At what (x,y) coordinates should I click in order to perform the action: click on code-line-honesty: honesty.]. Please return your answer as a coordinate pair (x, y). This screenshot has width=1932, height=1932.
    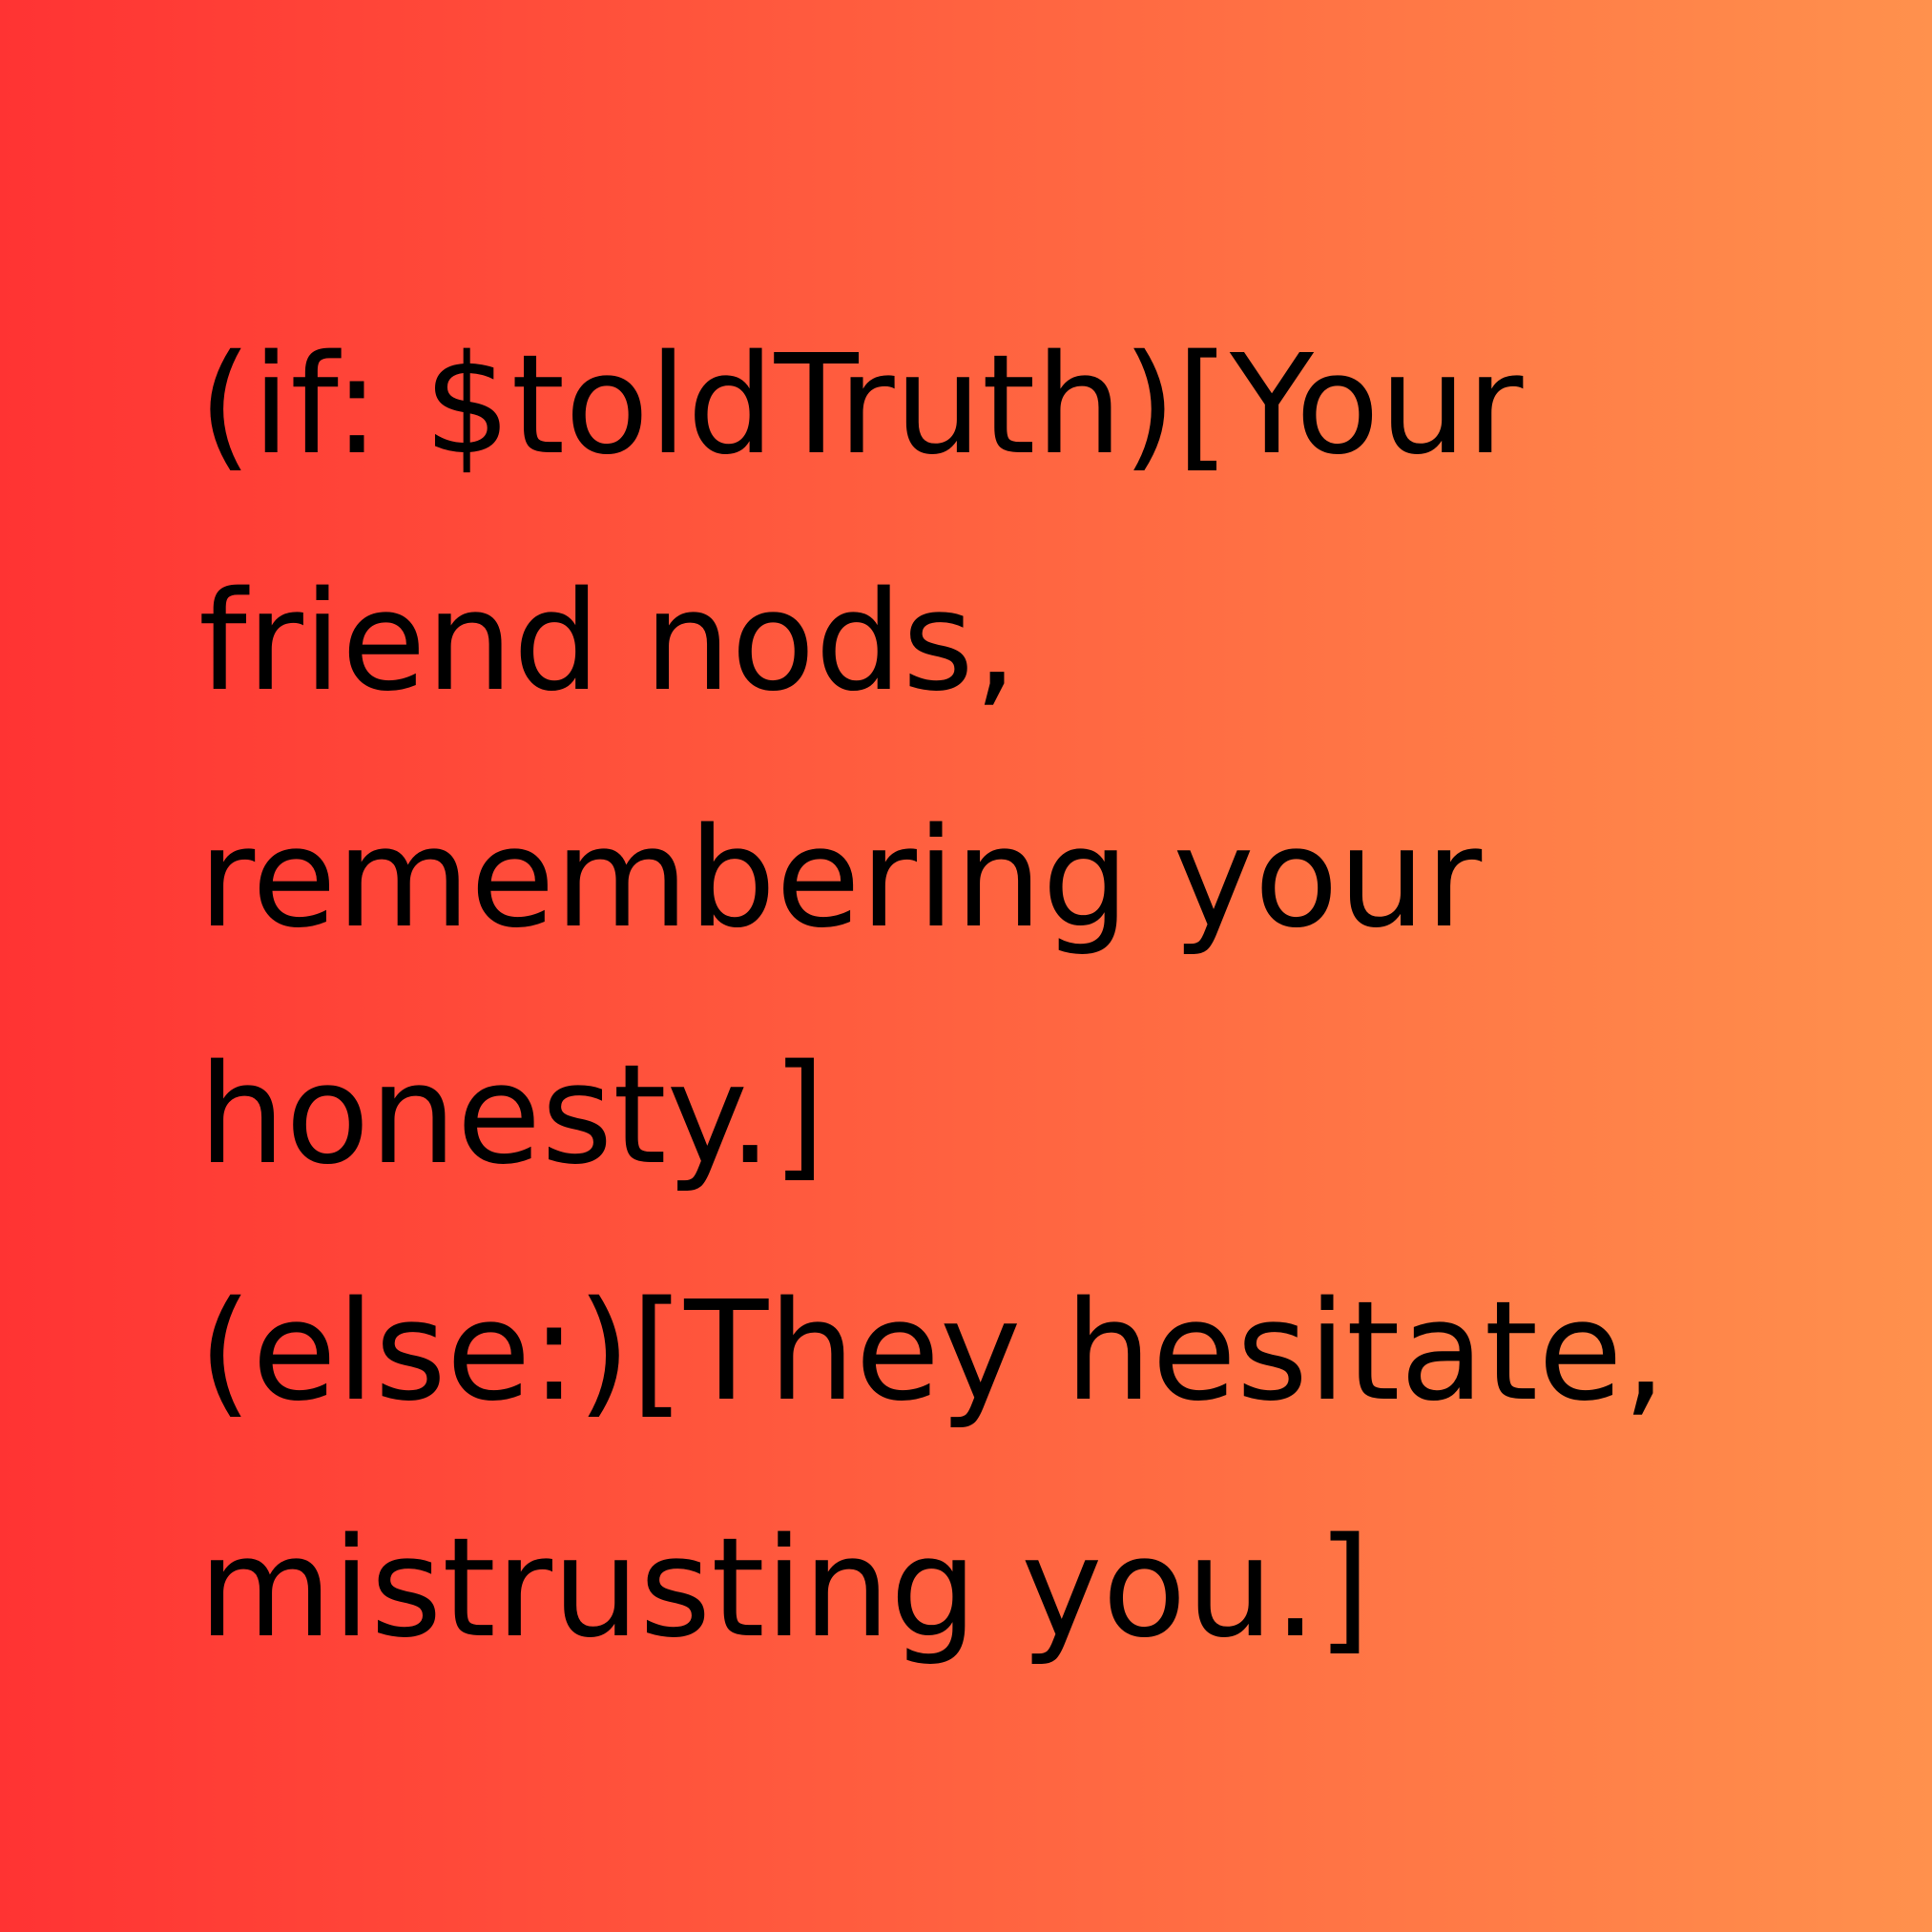
    Looking at the image, I should click on (512, 1114).